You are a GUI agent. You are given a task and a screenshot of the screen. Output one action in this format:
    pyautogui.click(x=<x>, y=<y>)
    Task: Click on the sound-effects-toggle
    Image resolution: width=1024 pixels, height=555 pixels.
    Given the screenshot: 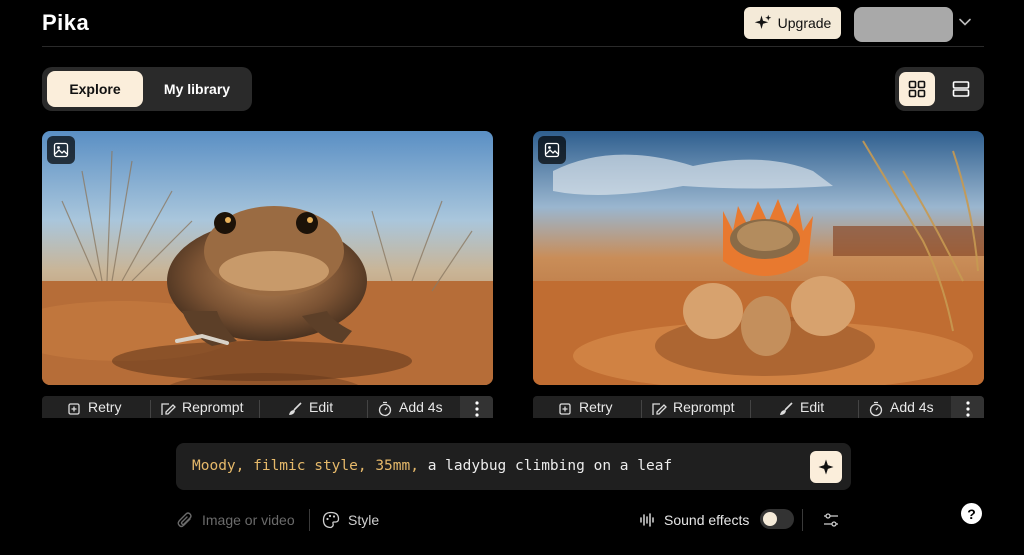 What is the action you would take?
    pyautogui.click(x=777, y=519)
    